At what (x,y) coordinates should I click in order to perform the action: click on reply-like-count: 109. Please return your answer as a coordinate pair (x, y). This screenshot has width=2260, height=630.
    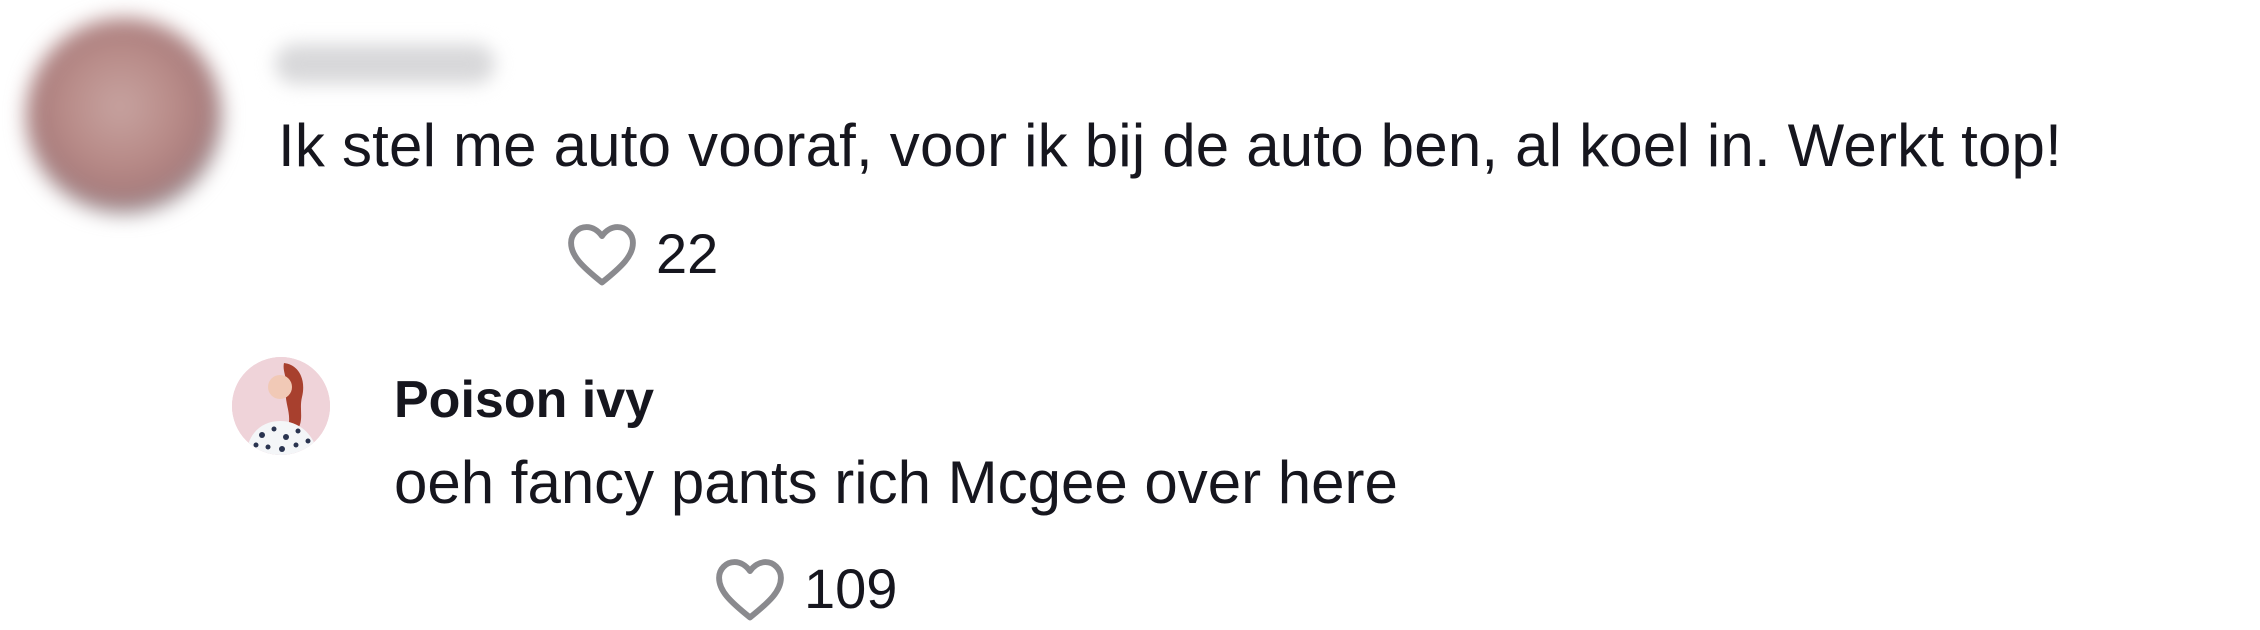
    Looking at the image, I should click on (851, 588).